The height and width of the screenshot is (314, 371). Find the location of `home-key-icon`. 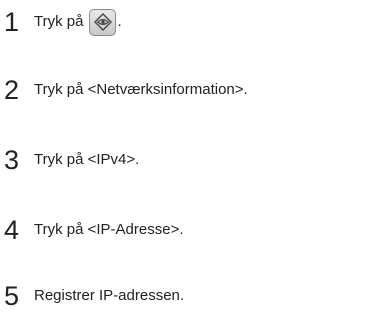

home-key-icon is located at coordinates (103, 22).